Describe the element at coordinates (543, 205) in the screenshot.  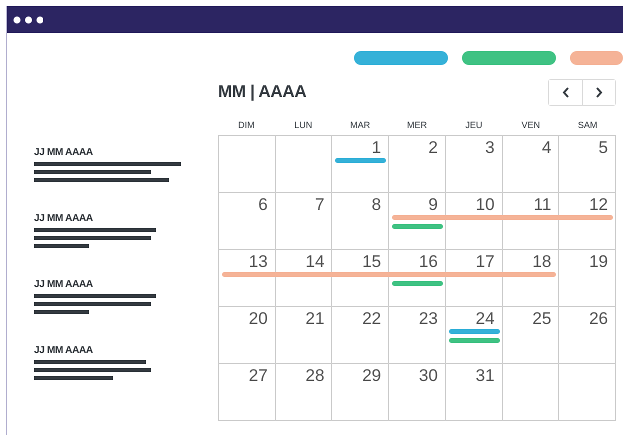
I see `day-number: 11` at that location.